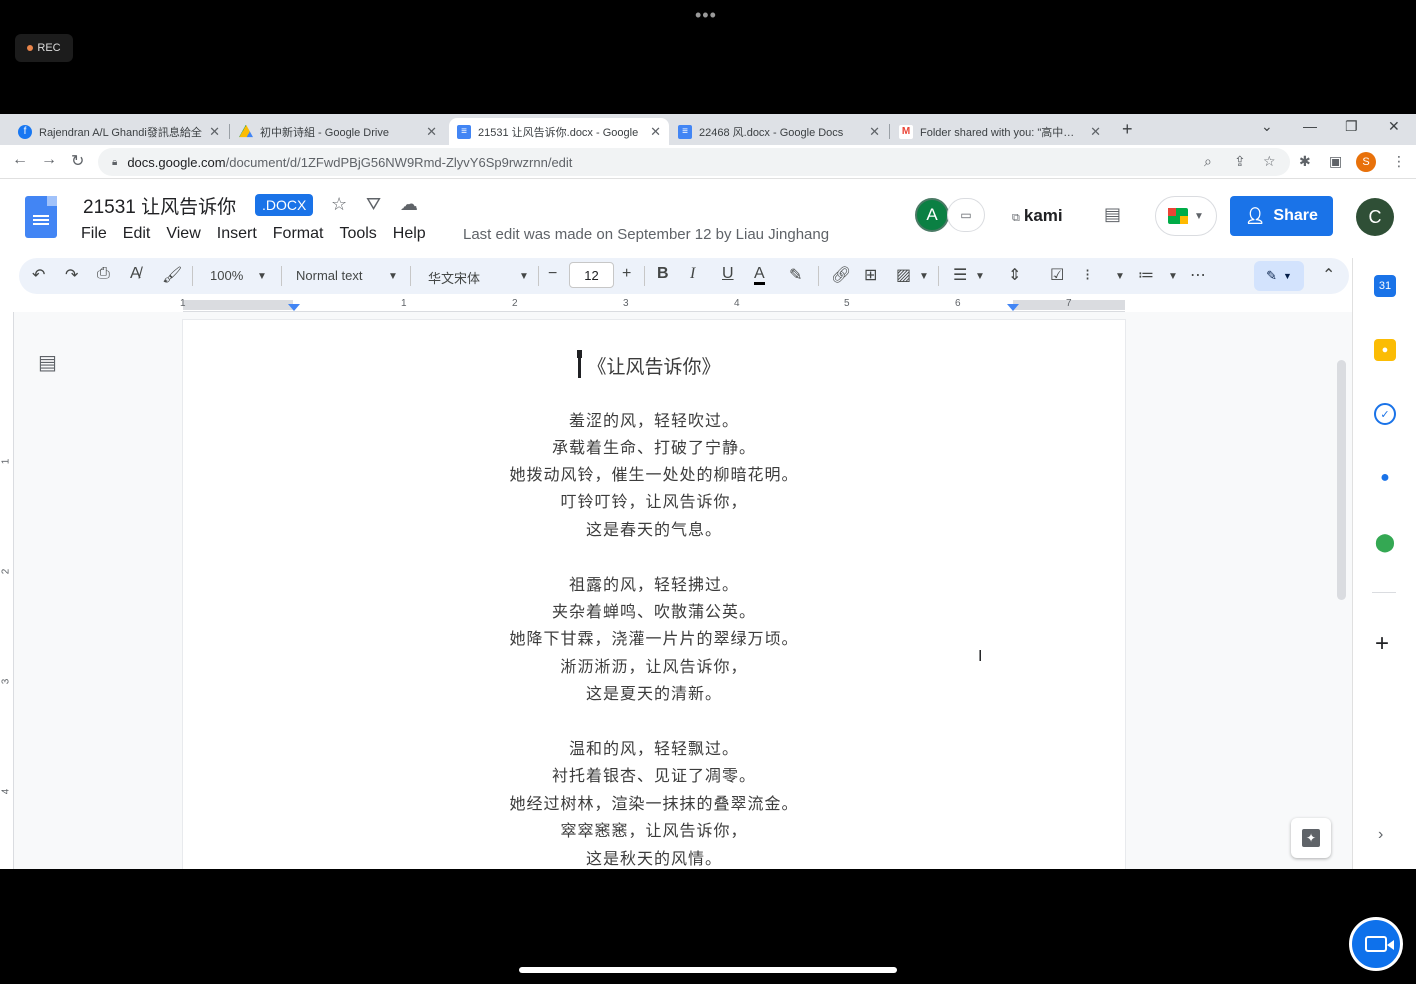 This screenshot has height=984, width=1416. Describe the element at coordinates (1311, 838) in the screenshot. I see `explore-button: ✦` at that location.